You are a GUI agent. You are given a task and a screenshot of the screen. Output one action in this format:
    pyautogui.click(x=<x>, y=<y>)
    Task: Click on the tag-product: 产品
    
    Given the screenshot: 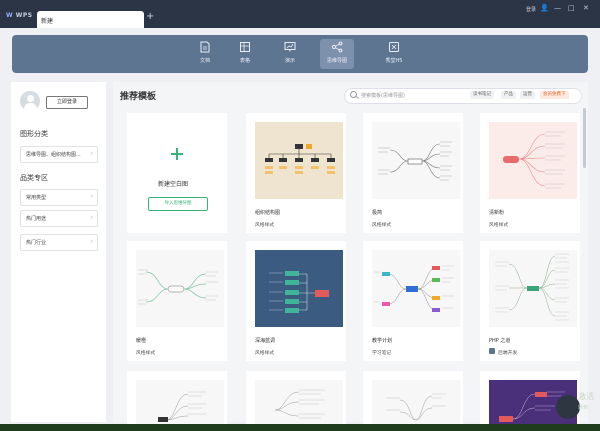 What is the action you would take?
    pyautogui.click(x=508, y=95)
    